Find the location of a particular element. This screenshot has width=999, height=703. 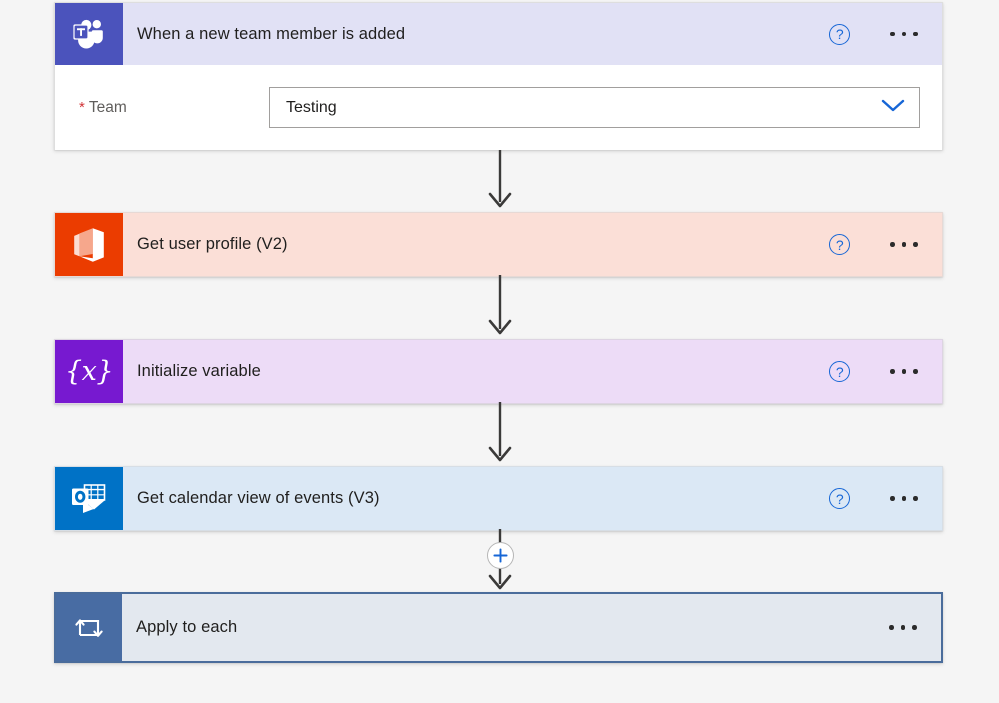

trigger-icon-tile is located at coordinates (89, 34).